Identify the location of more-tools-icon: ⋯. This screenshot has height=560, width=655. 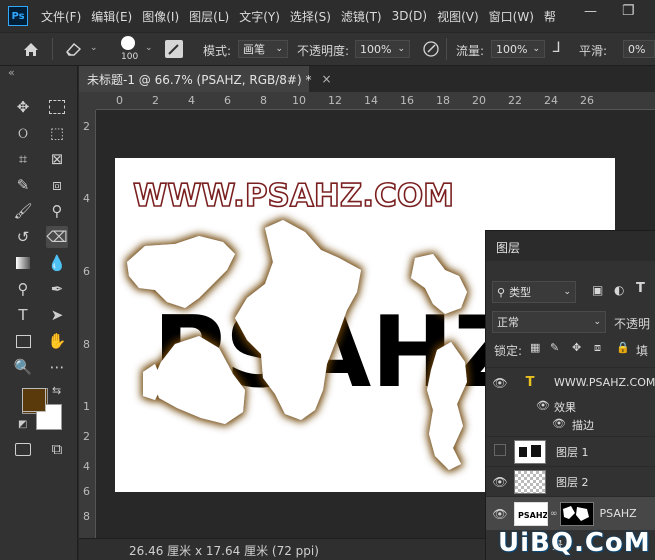
(57, 367).